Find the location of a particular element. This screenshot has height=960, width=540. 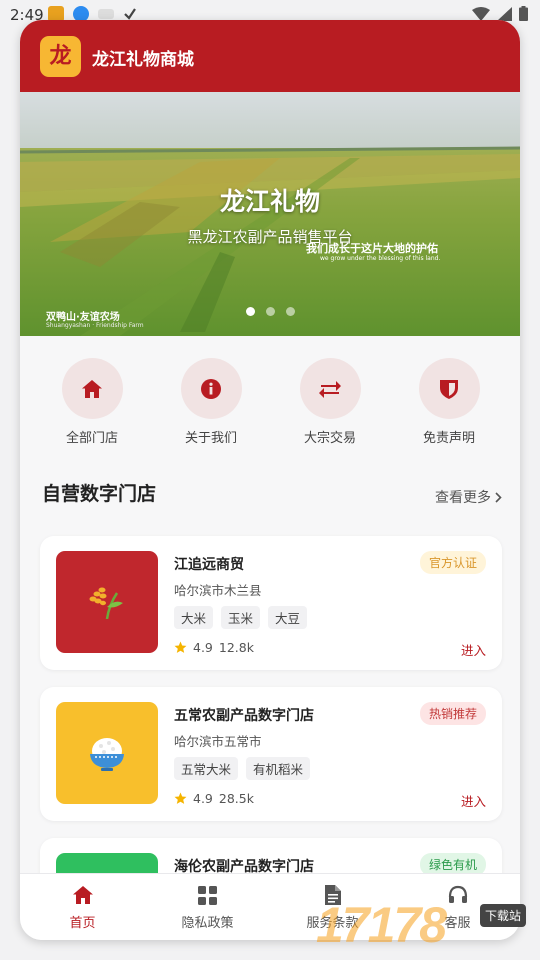

store-tag: 五常大米 is located at coordinates (206, 768).